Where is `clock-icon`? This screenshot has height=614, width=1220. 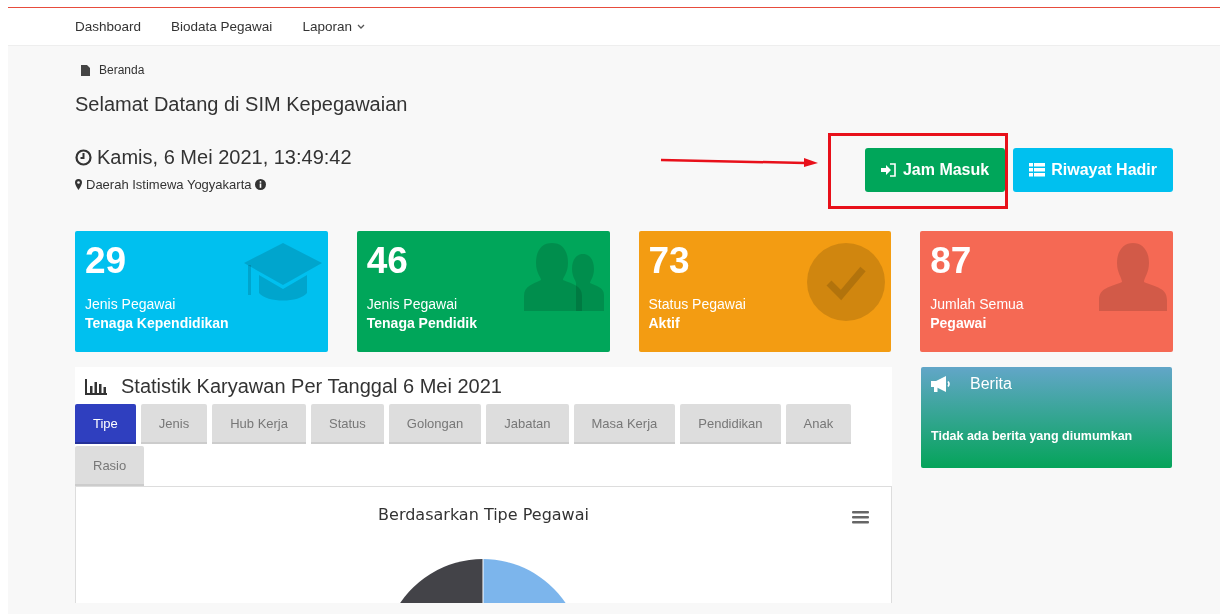
clock-icon is located at coordinates (83, 157).